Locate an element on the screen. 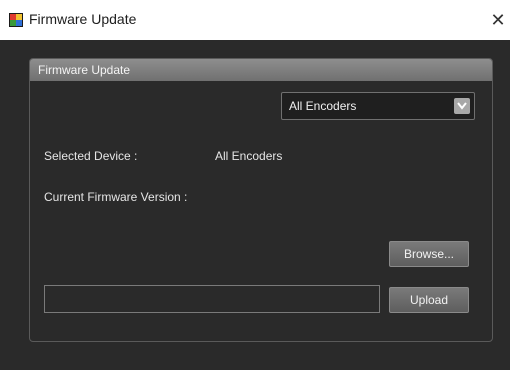  upload-button: Upload is located at coordinates (429, 300).